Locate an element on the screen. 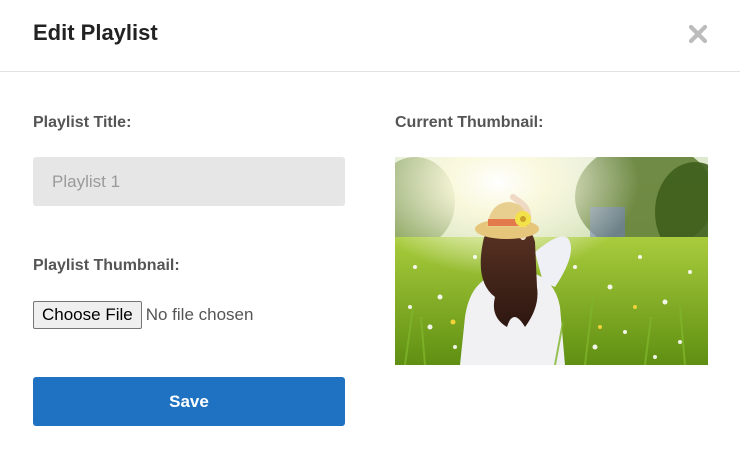 The height and width of the screenshot is (467, 740). choose-file-button: Choose File is located at coordinates (87, 315).